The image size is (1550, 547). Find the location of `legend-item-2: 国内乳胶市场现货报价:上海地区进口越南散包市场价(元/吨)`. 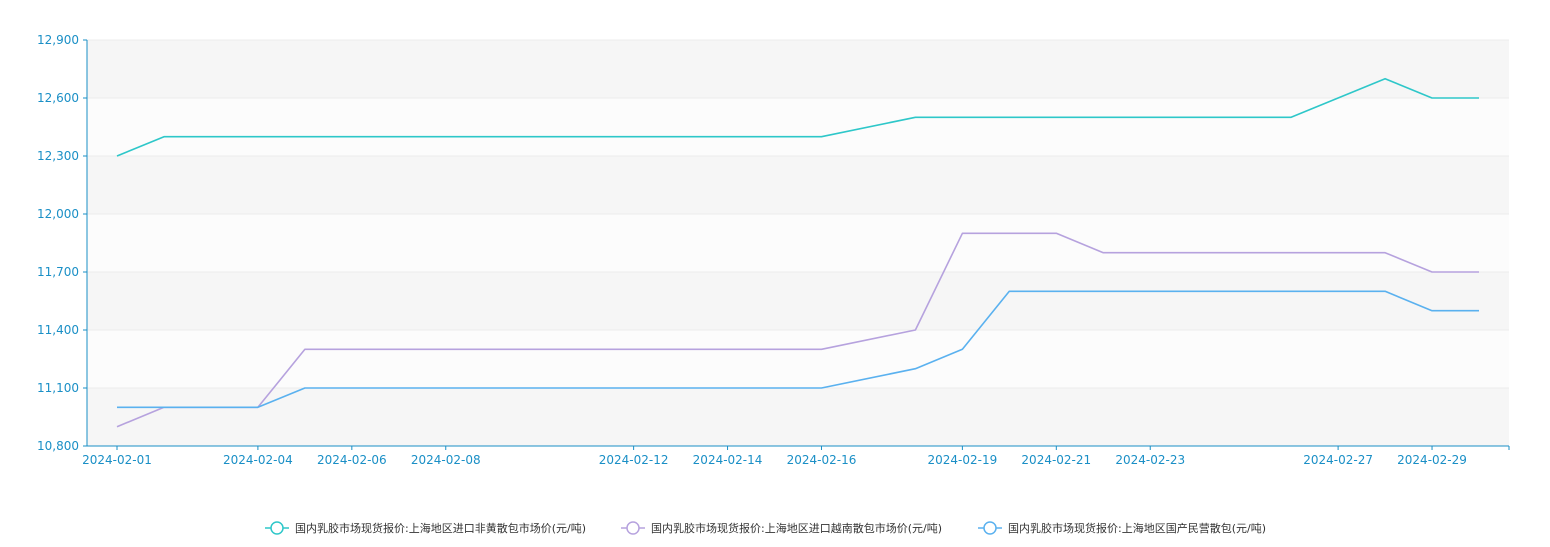

legend-item-2: 国内乳胶市场现货报价:上海地区进口越南散包市场价(元/吨) is located at coordinates (781, 528).